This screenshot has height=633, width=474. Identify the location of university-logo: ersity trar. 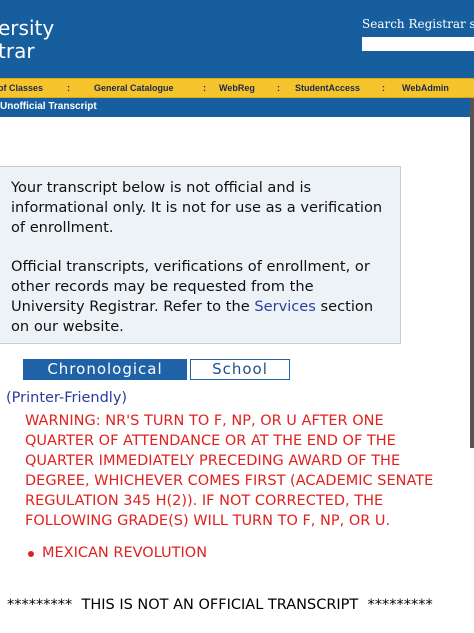
(27, 40).